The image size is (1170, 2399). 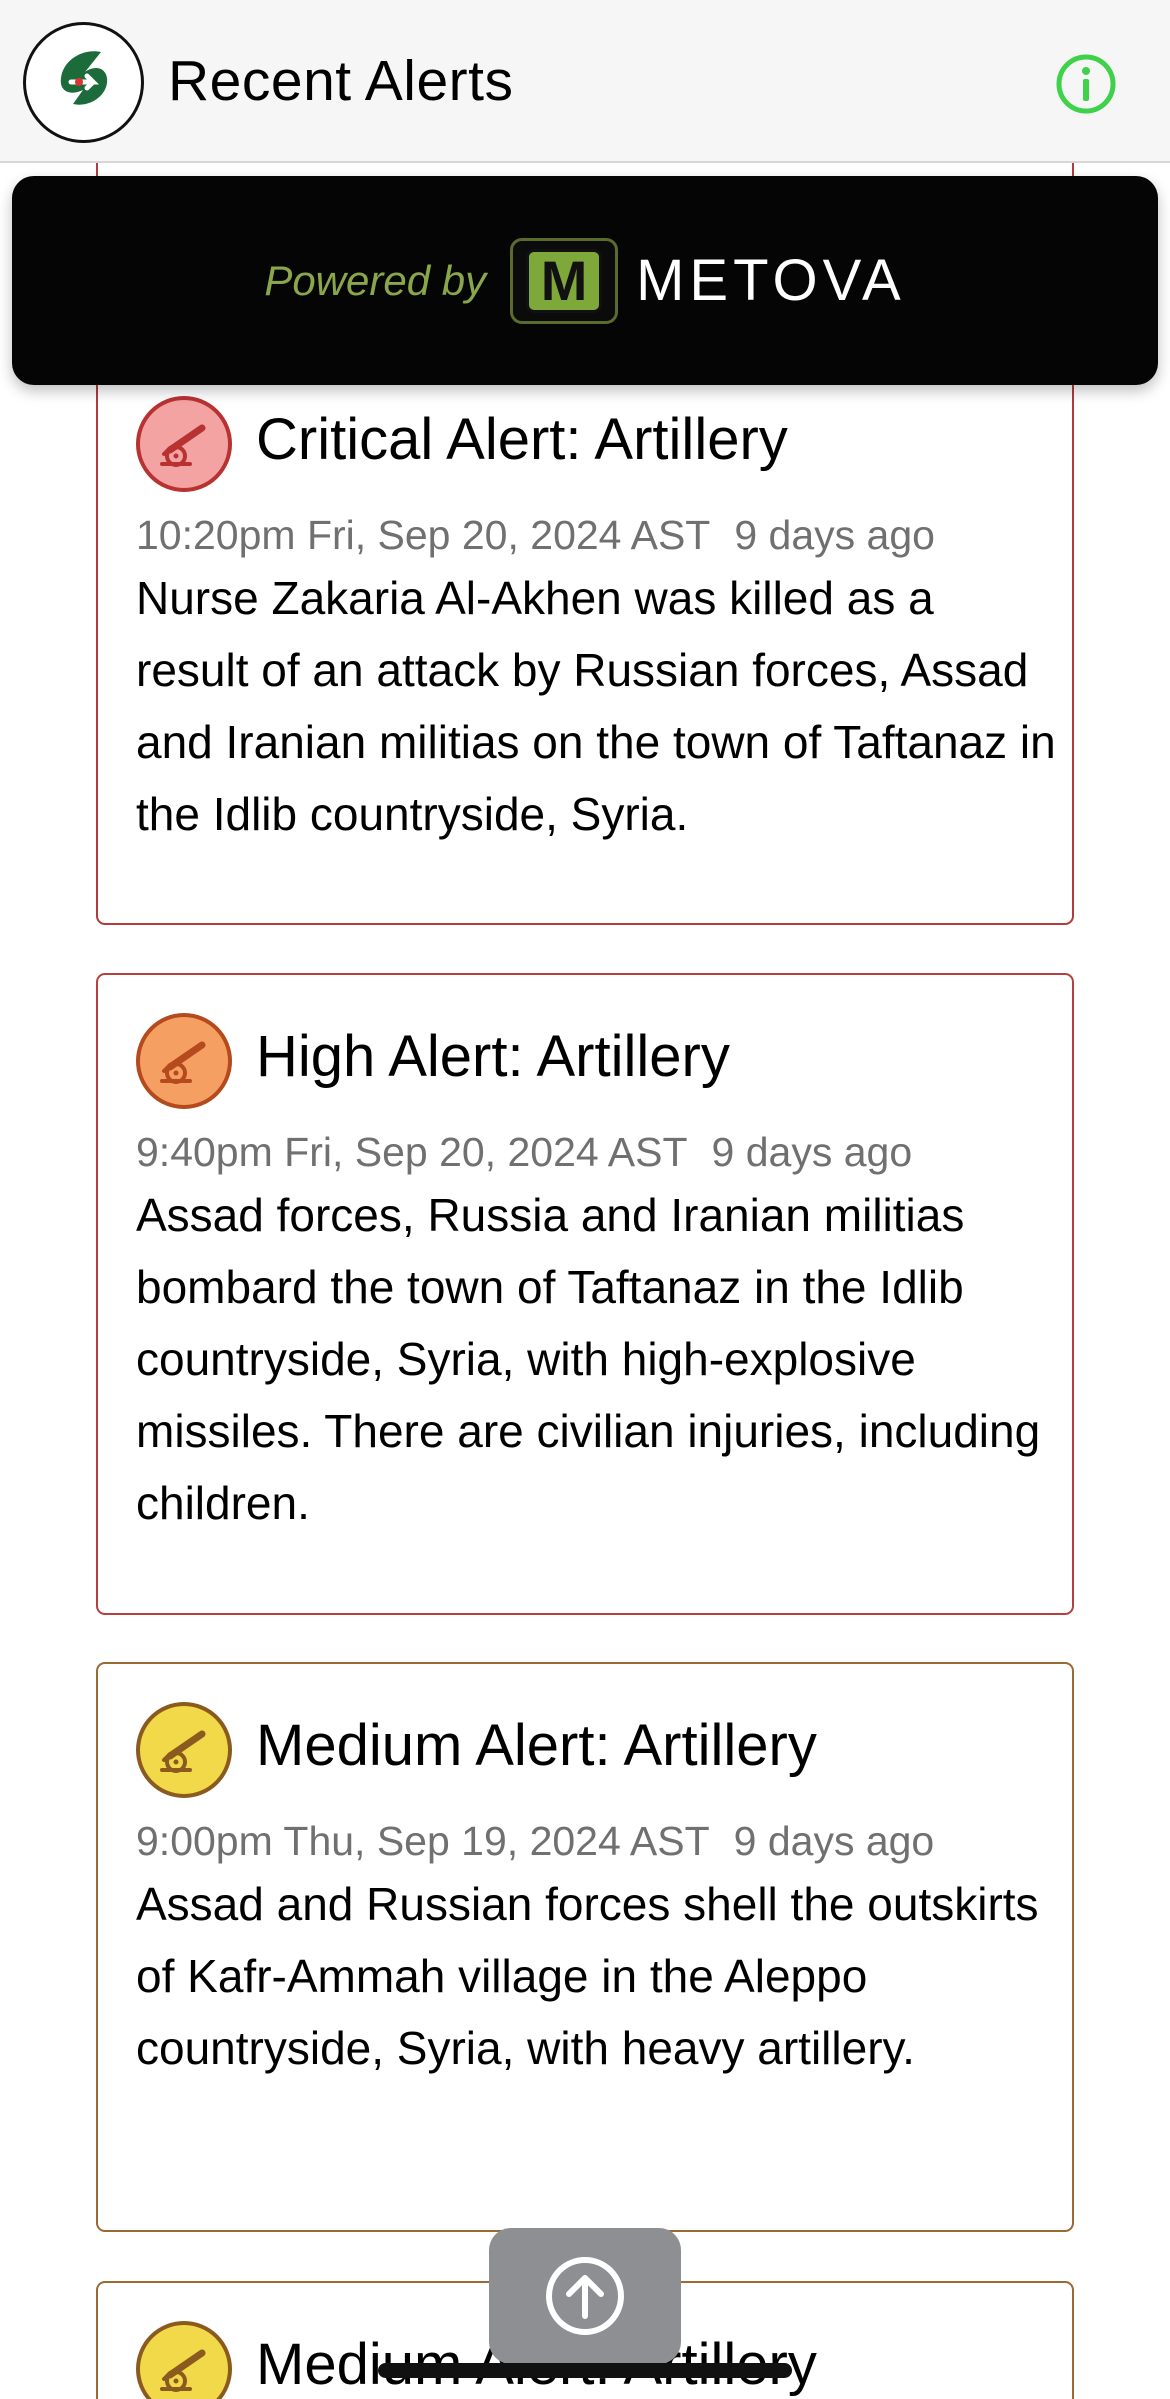 What do you see at coordinates (412, 1152) in the screenshot?
I see `alert-time: 9:40pm Fri, Sep 20, 2024 AST` at bounding box center [412, 1152].